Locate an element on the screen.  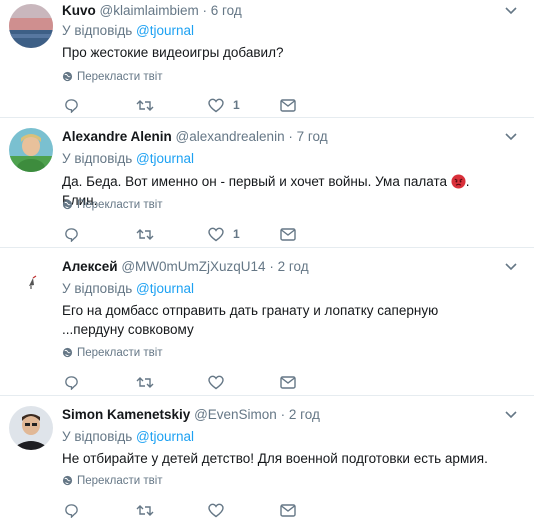
tweet-header: Алексей @MW0mUmZjXuzqU14 · 2 год is located at coordinates (185, 267).